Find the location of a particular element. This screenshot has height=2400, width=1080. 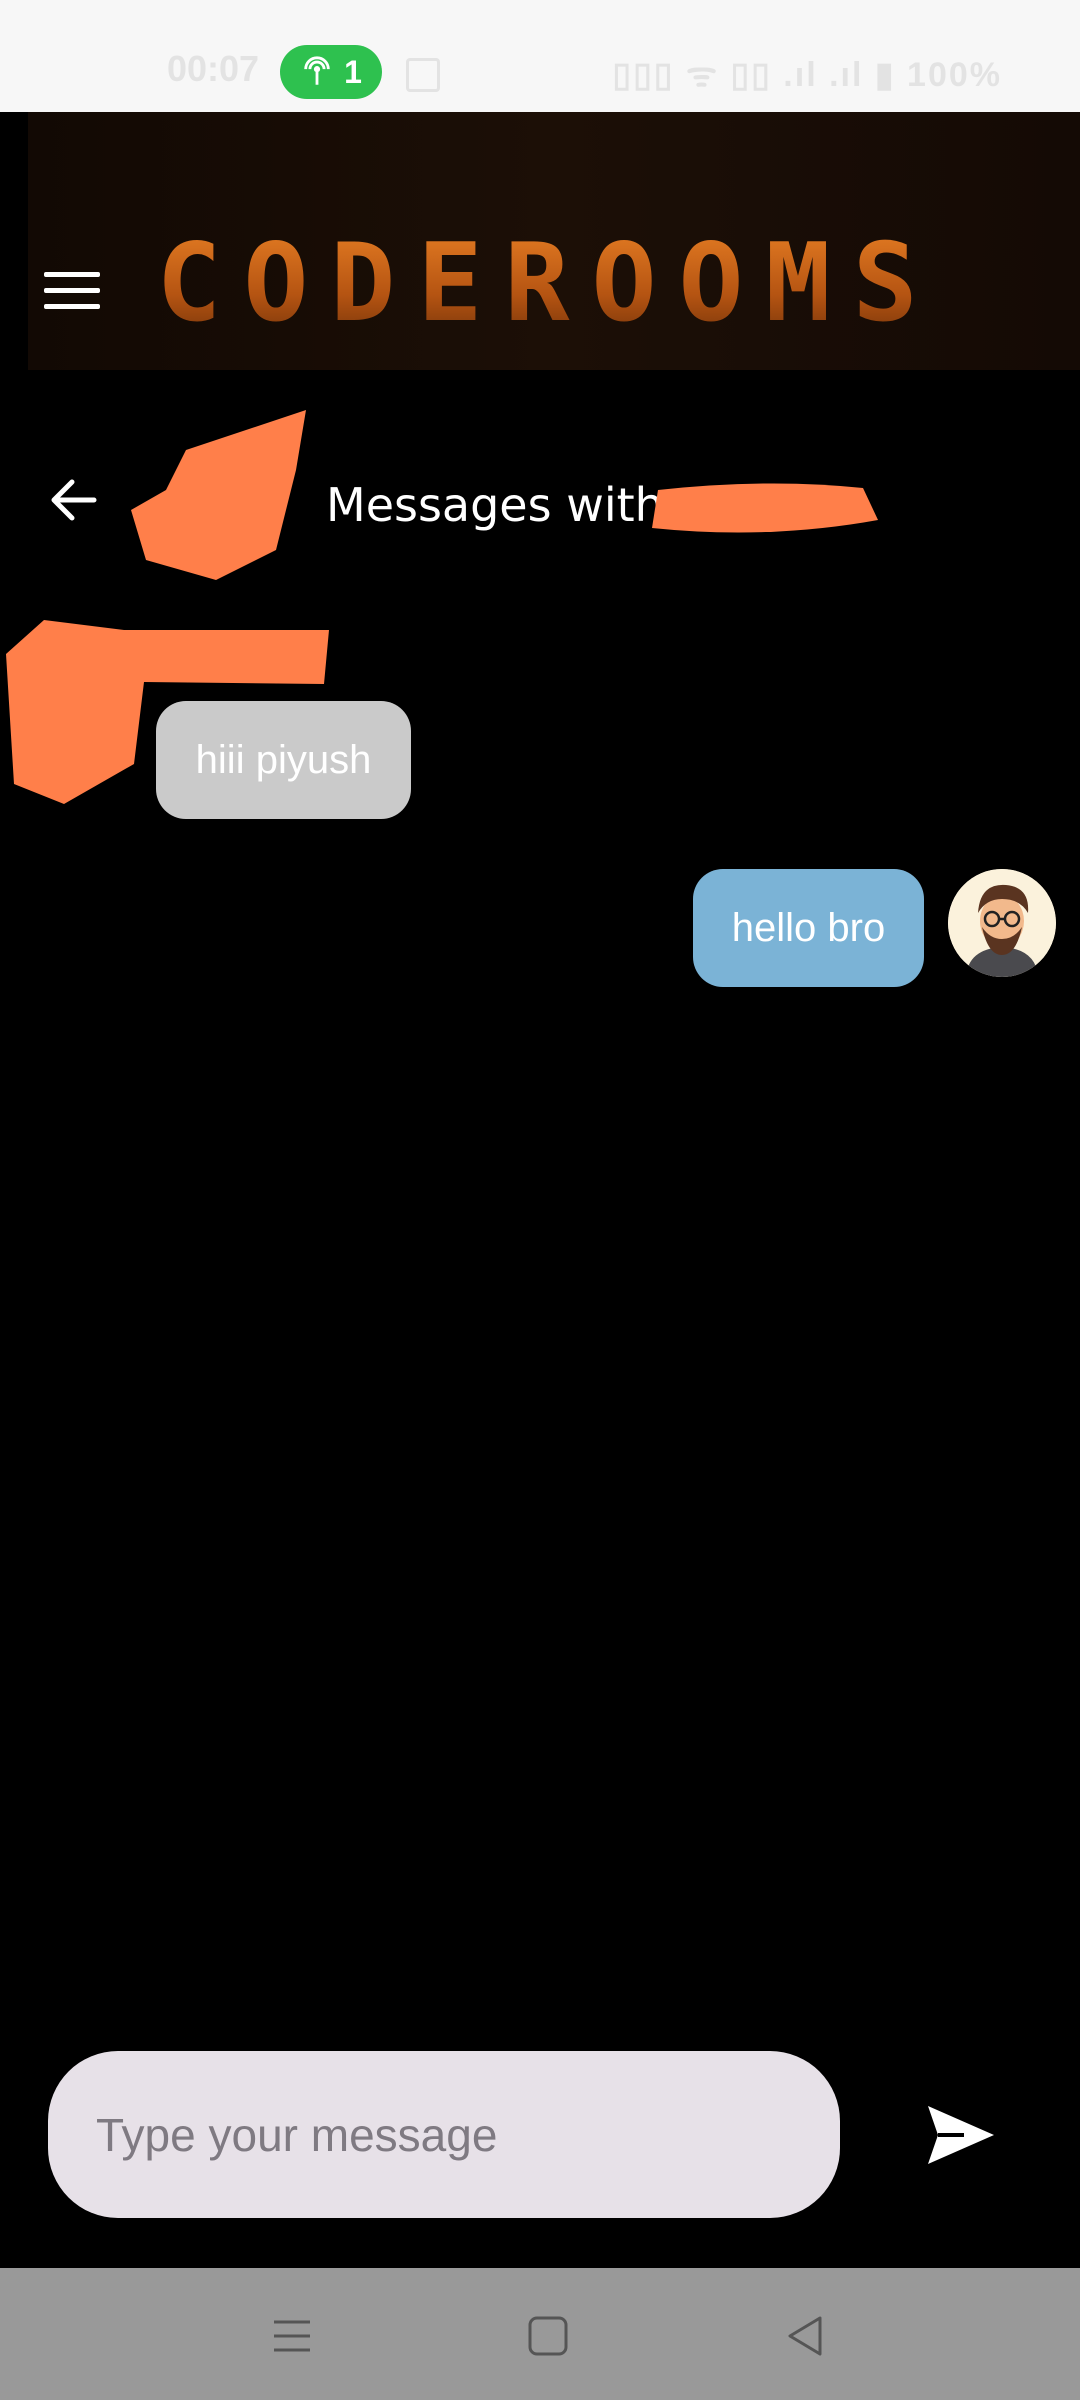

redacted-contact-avatar is located at coordinates (218, 495).